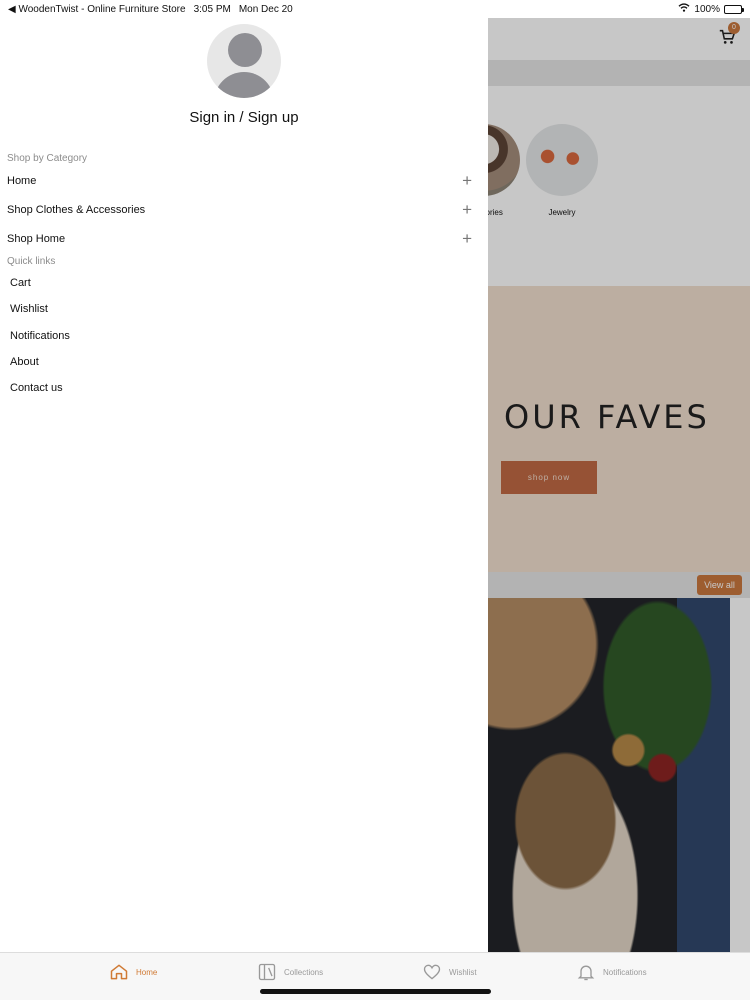 This screenshot has height=1000, width=750. Describe the element at coordinates (304, 972) in the screenshot. I see `tab-label: Collections` at that location.